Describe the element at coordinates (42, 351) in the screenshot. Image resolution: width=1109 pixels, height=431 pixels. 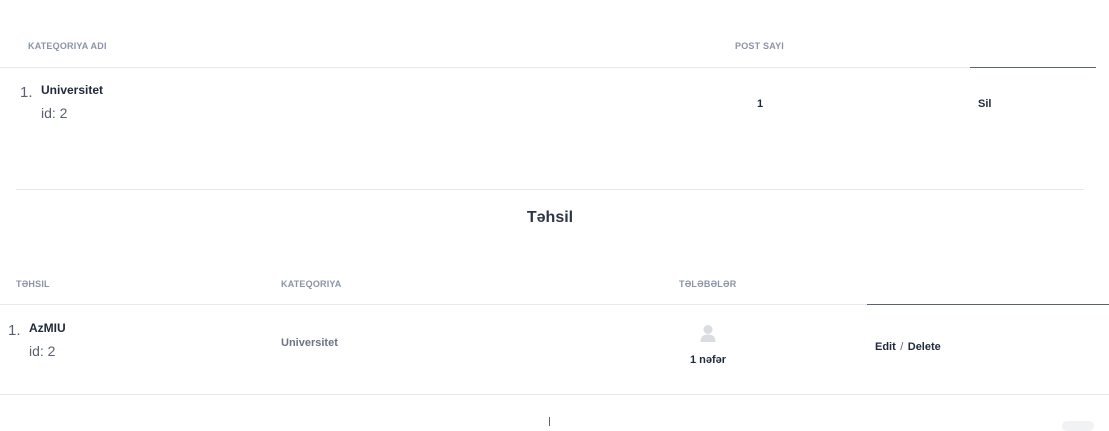
I see `education-id: id: 2` at that location.